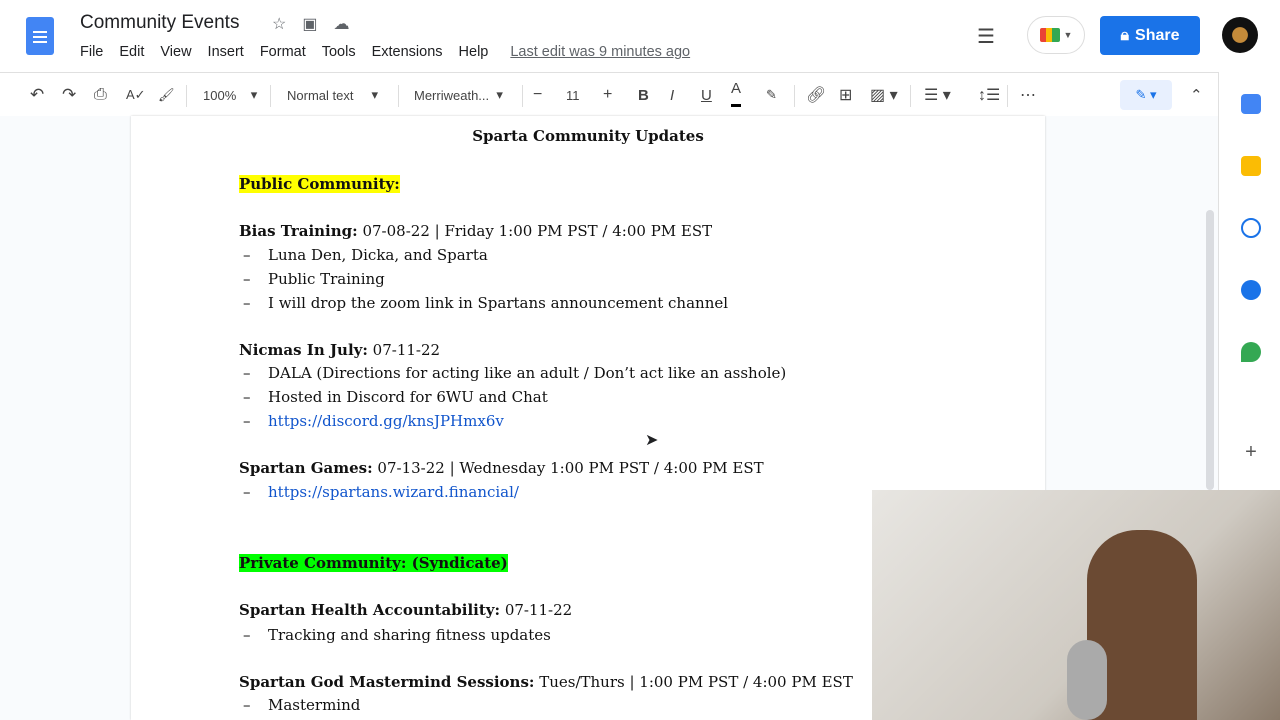 The image size is (1280, 720). I want to click on meet-icon, so click(1049, 35).